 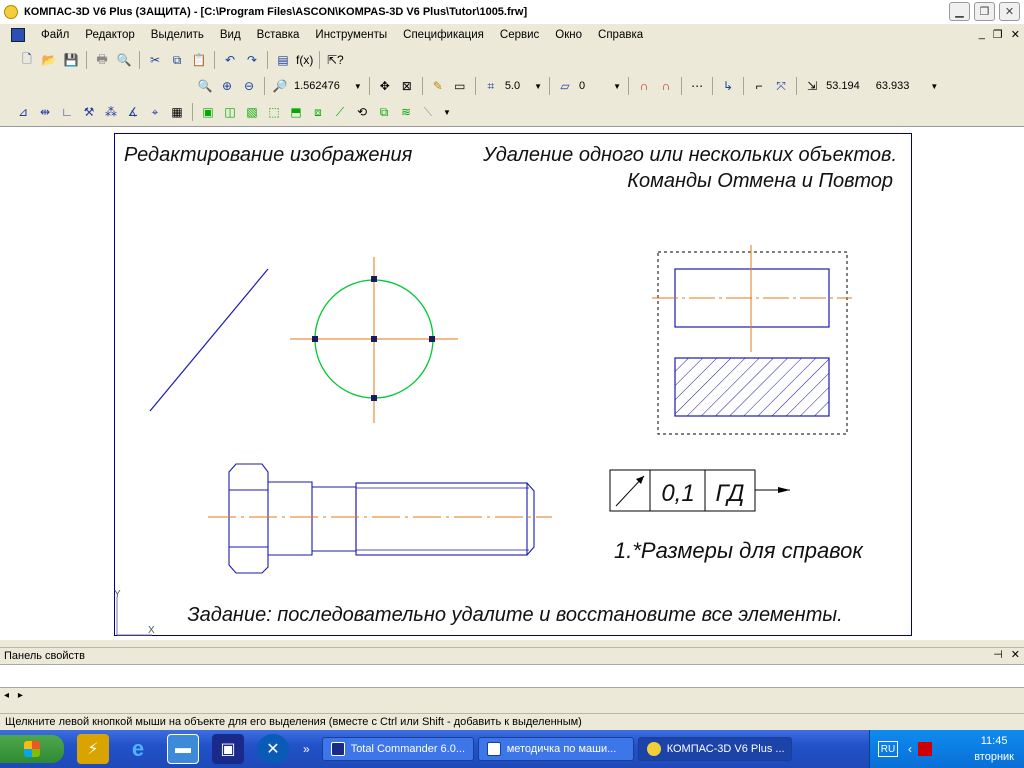 What do you see at coordinates (334, 519) in the screenshot?
I see `bolt-neck` at bounding box center [334, 519].